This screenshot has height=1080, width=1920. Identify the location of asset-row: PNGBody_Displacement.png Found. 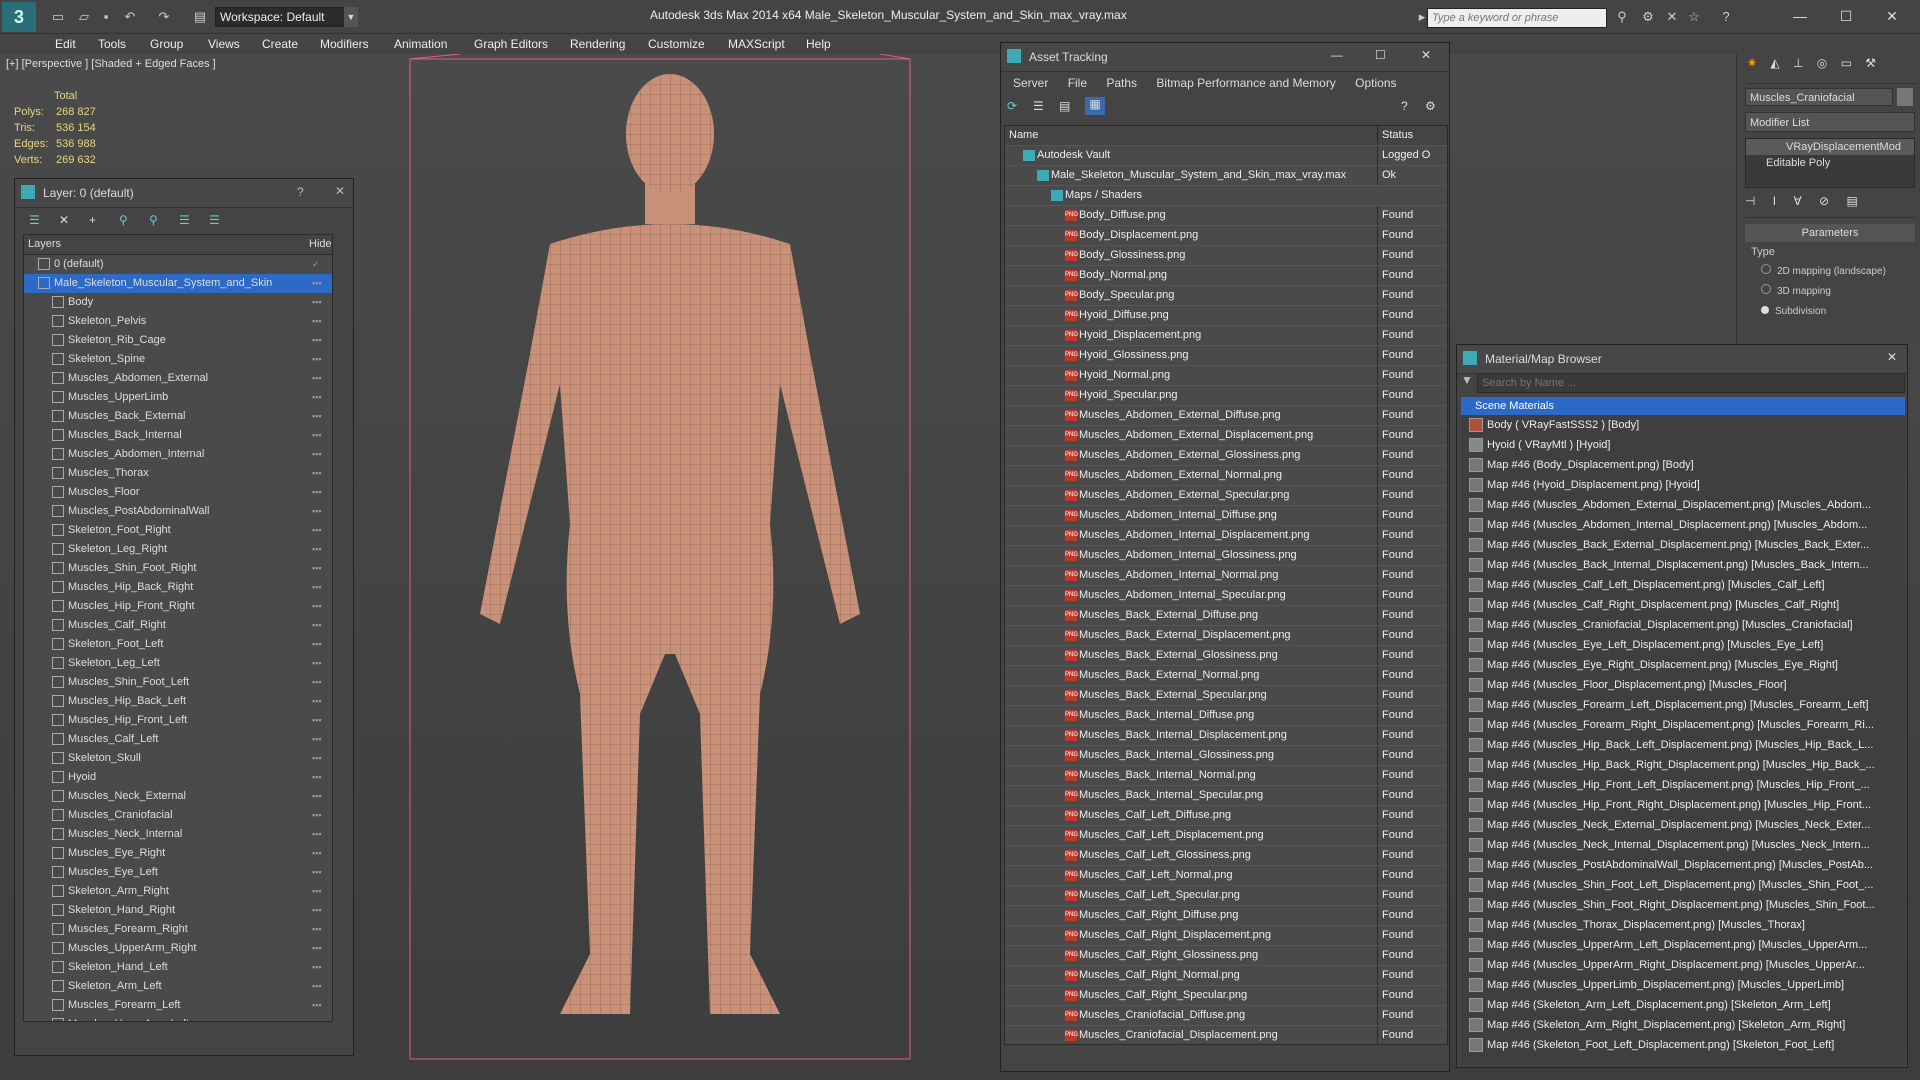
(1226, 236).